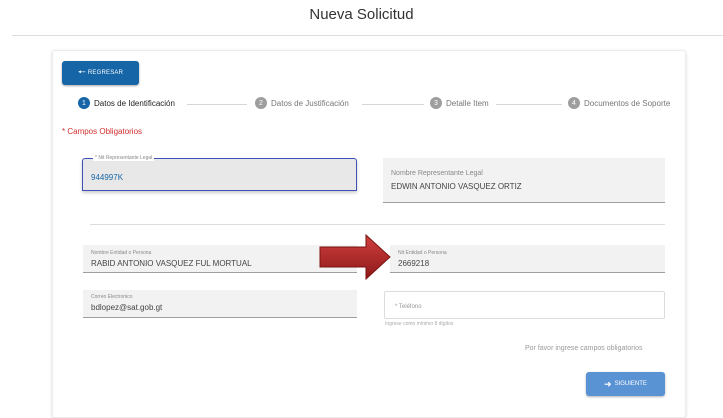 The height and width of the screenshot is (418, 723). Describe the element at coordinates (574, 103) in the screenshot. I see `step-number: 4` at that location.